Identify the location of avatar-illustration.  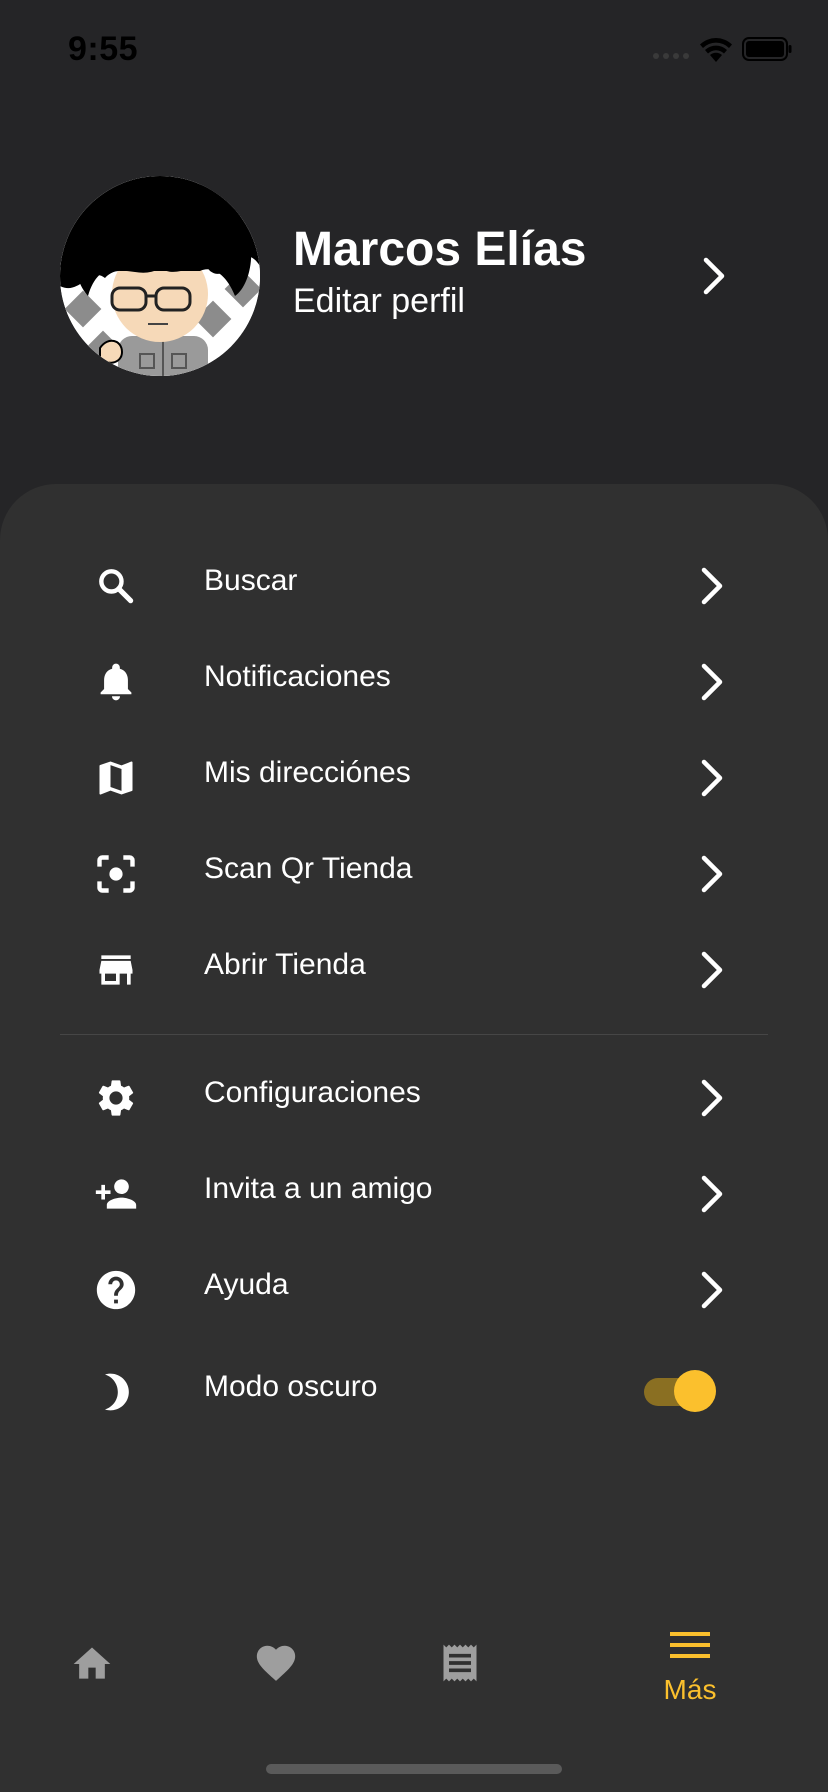
(160, 276).